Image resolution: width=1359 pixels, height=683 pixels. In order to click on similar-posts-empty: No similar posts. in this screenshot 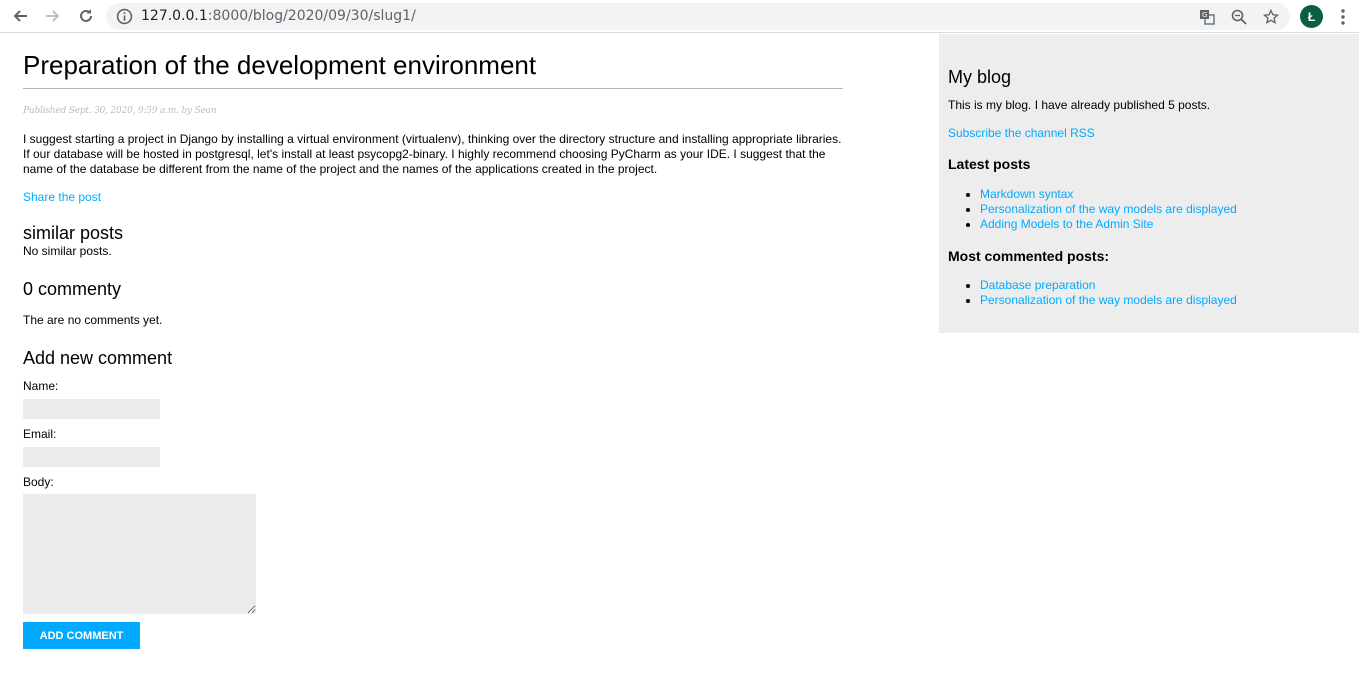, I will do `click(67, 251)`.